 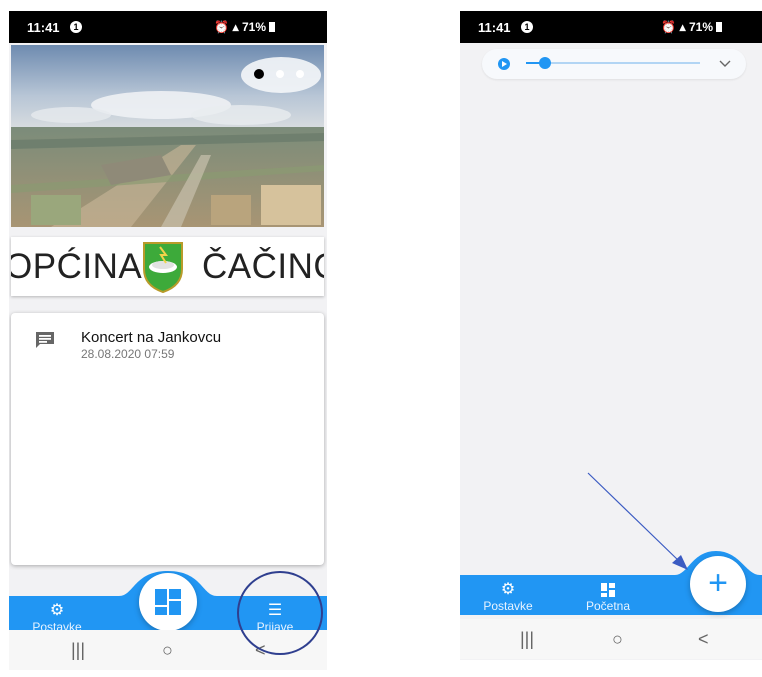 I want to click on municipality-logo-banner: OPĆINA ČAČINCI, so click(x=167, y=266).